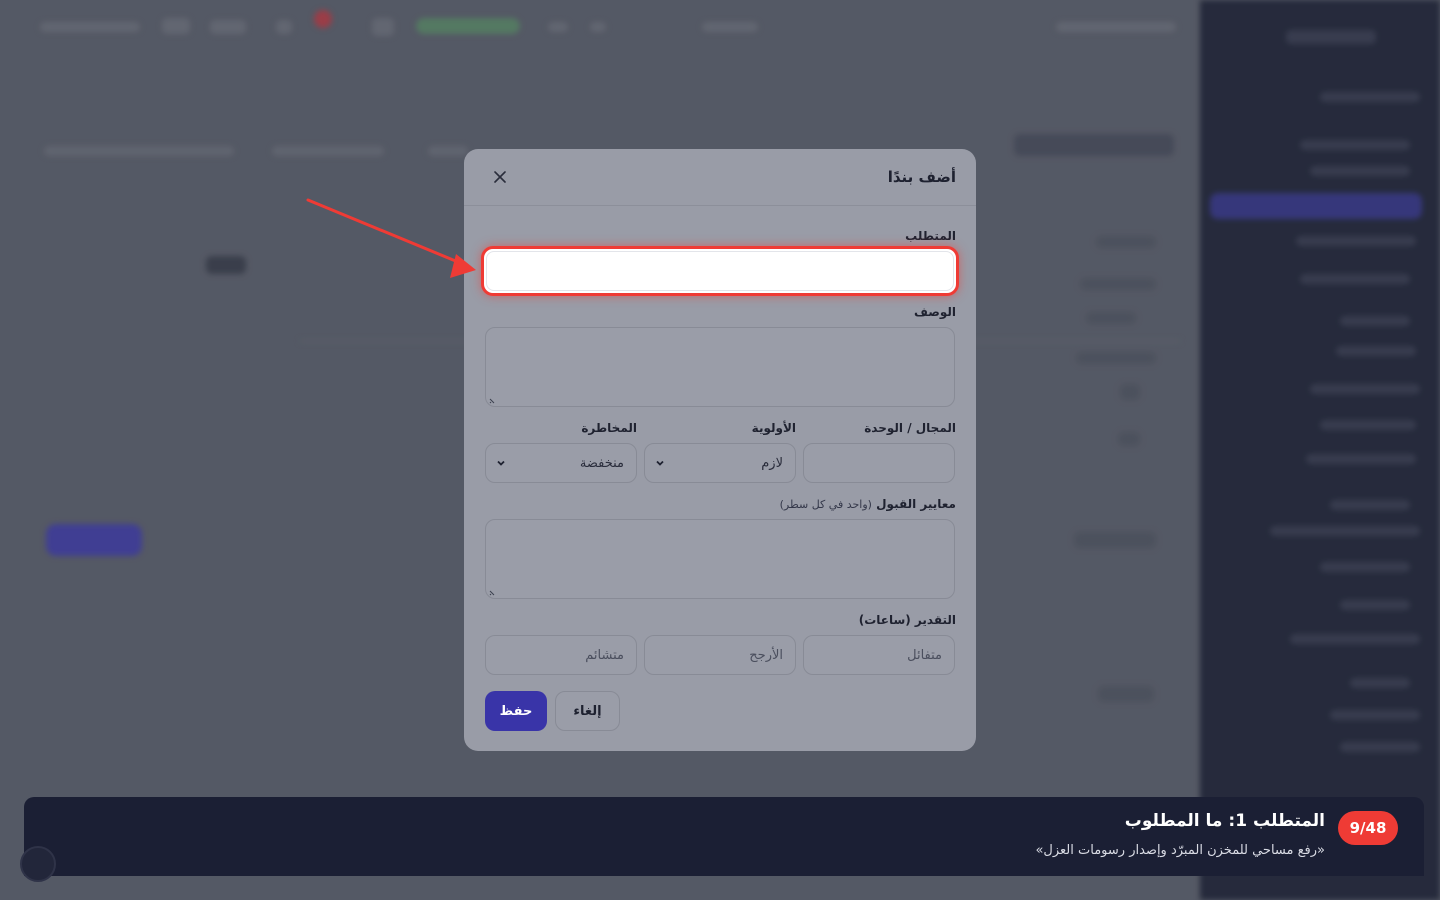  What do you see at coordinates (921, 177) in the screenshot?
I see `dialog-title: أضف بندًا` at bounding box center [921, 177].